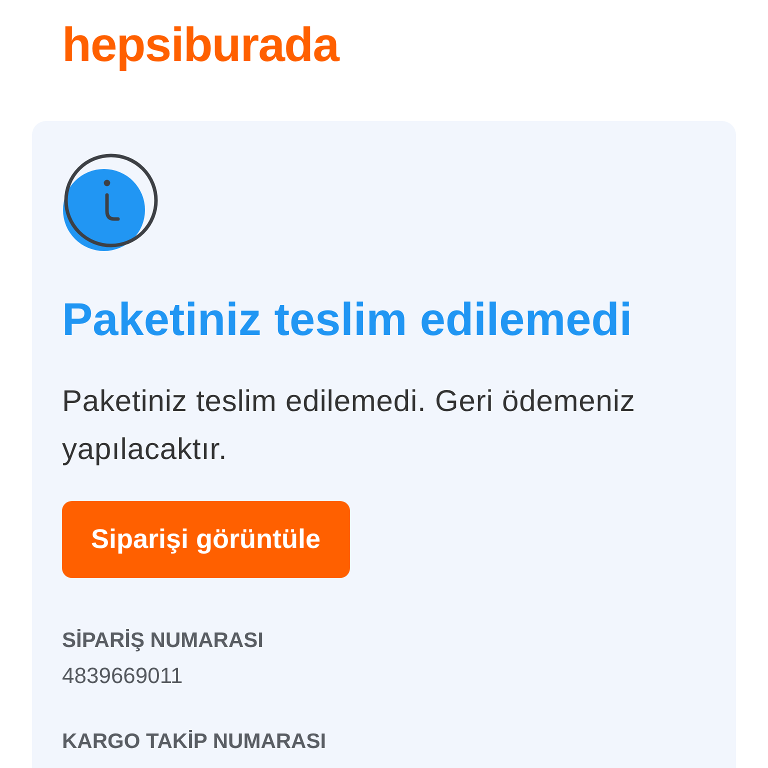 The width and height of the screenshot is (768, 768). Describe the element at coordinates (111, 202) in the screenshot. I see `info-icon` at that location.